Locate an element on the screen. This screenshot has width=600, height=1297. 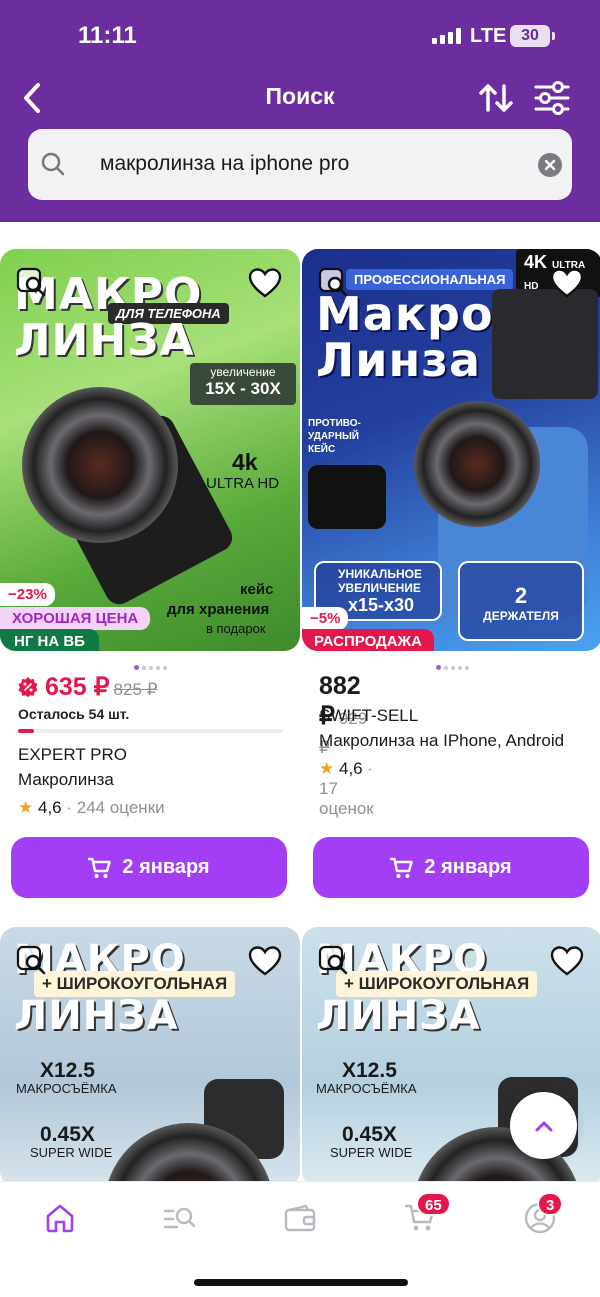
sort-icon is located at coordinates (496, 98).